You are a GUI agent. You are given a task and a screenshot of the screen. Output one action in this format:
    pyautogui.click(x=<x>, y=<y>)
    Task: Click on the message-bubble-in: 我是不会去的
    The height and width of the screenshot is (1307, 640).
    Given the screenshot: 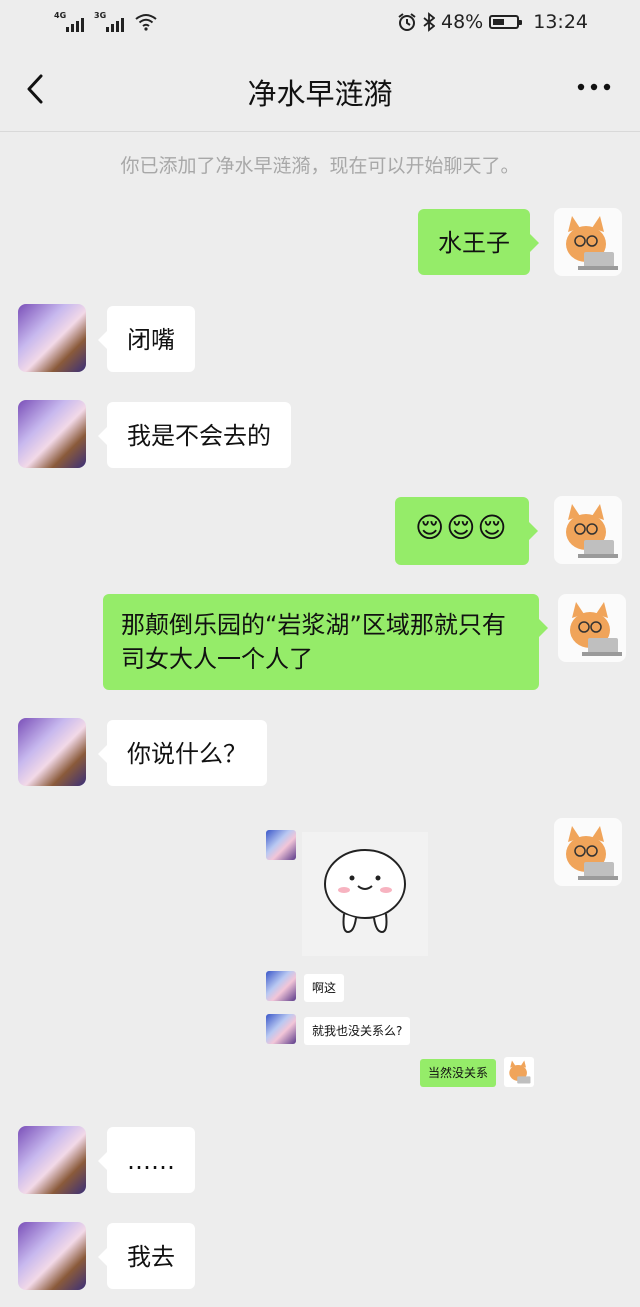 What is the action you would take?
    pyautogui.click(x=194, y=435)
    